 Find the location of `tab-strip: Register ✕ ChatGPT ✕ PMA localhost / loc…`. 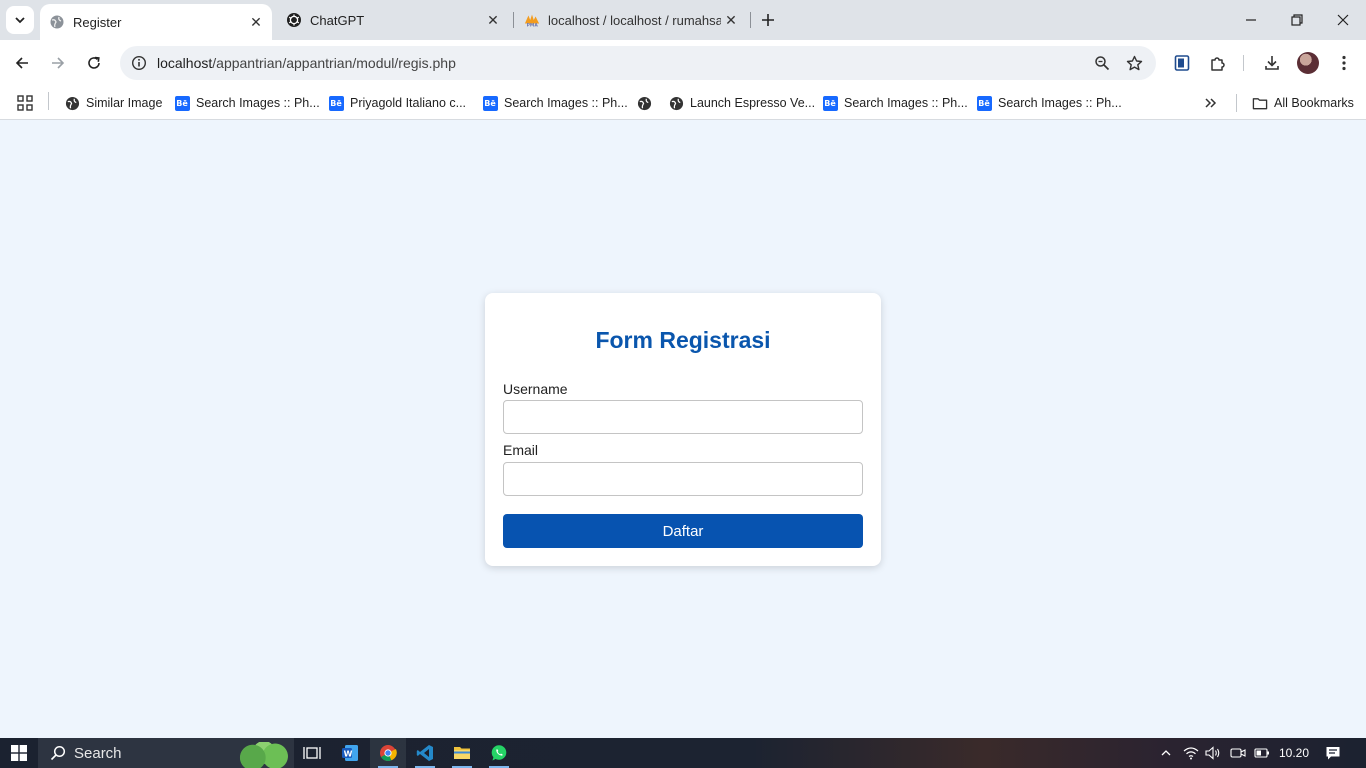

tab-strip: Register ✕ ChatGPT ✕ PMA localhost / loc… is located at coordinates (683, 20).